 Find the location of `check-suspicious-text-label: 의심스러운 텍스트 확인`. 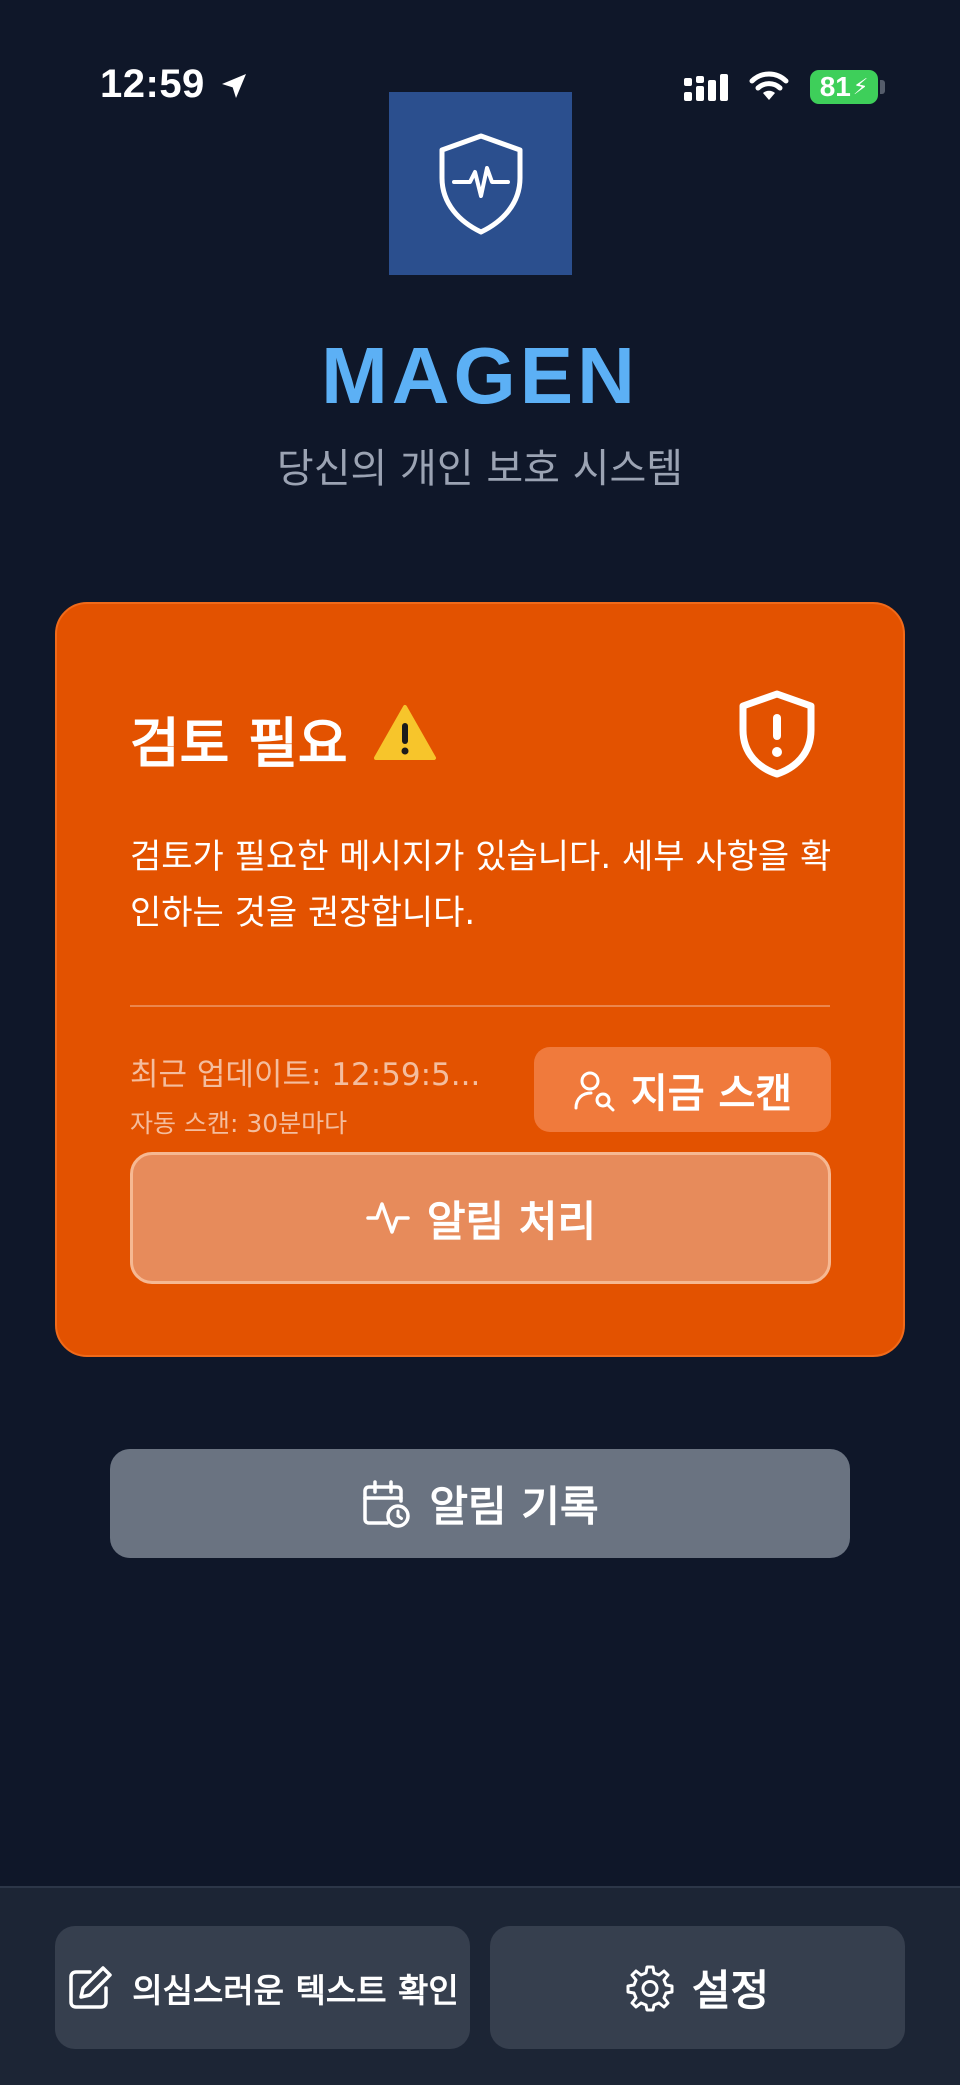

check-suspicious-text-label: 의심스러운 텍스트 확인 is located at coordinates (295, 1990).